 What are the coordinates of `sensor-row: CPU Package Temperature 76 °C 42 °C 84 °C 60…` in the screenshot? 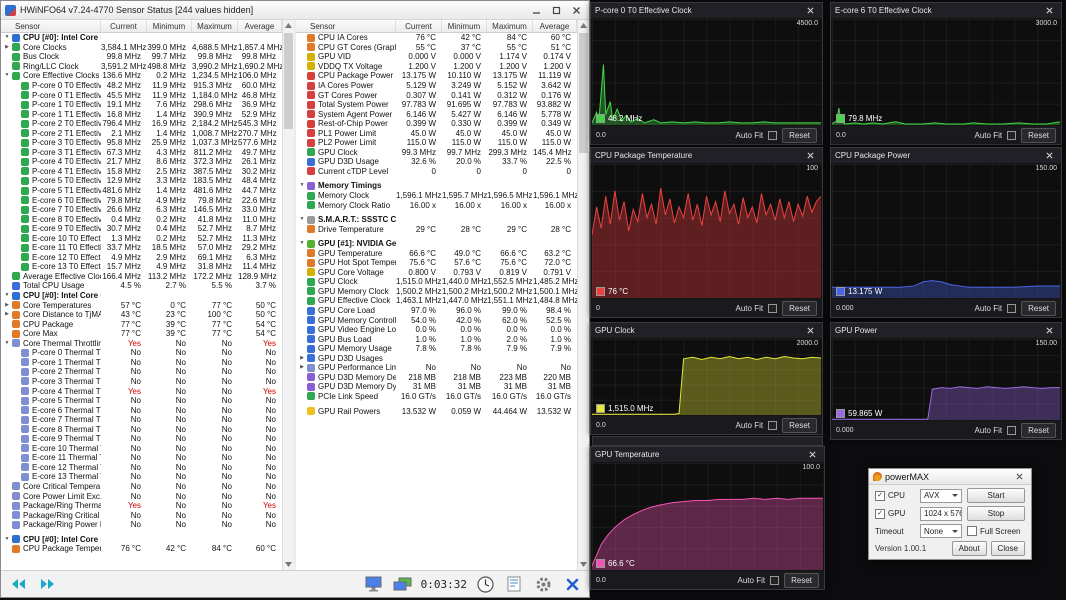 It's located at (141, 549).